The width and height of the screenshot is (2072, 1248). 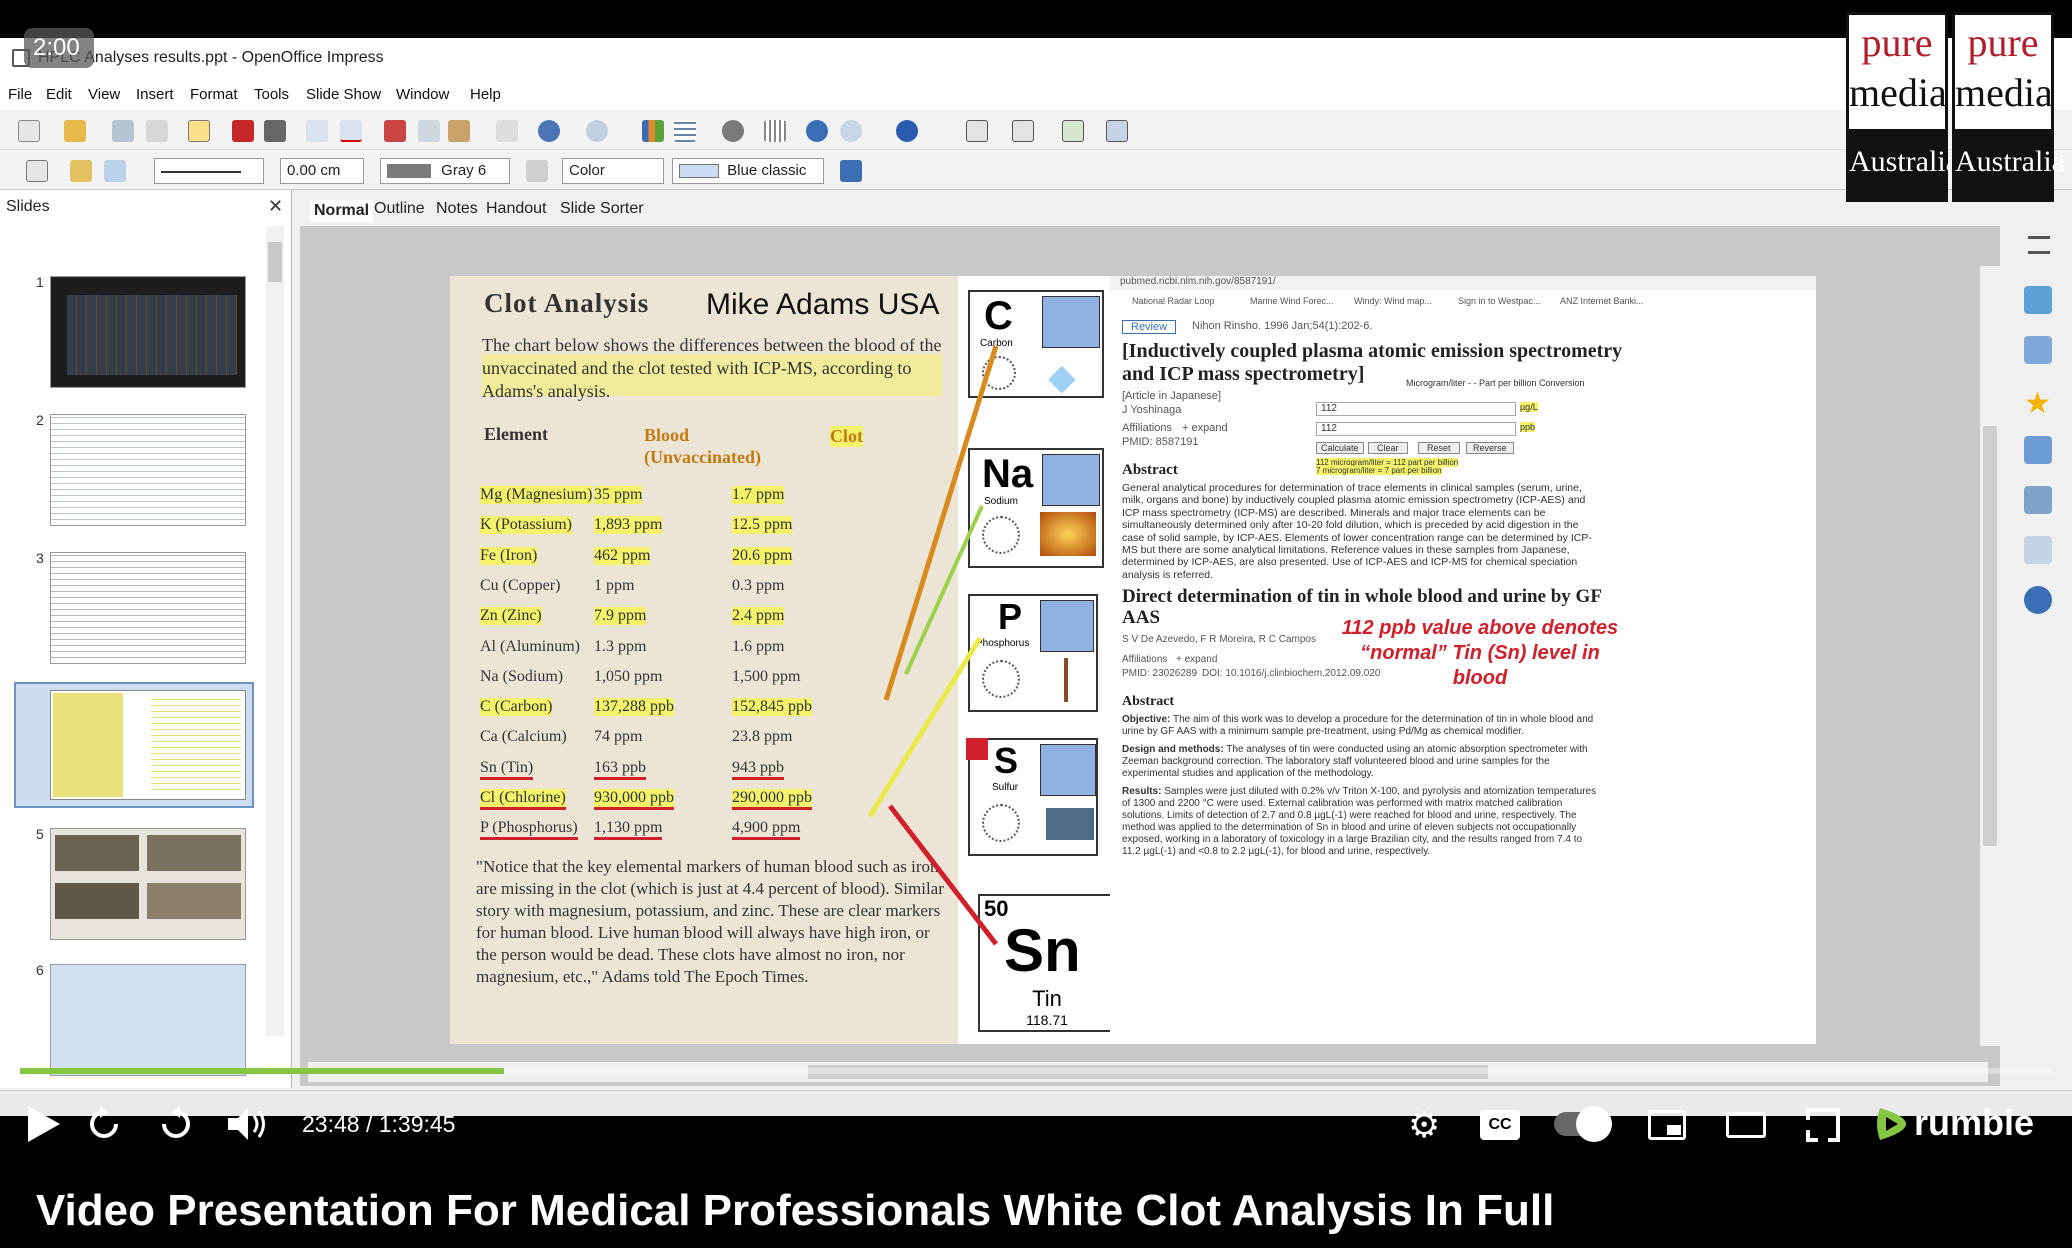 I want to click on menu-edit: Edit, so click(x=59, y=94).